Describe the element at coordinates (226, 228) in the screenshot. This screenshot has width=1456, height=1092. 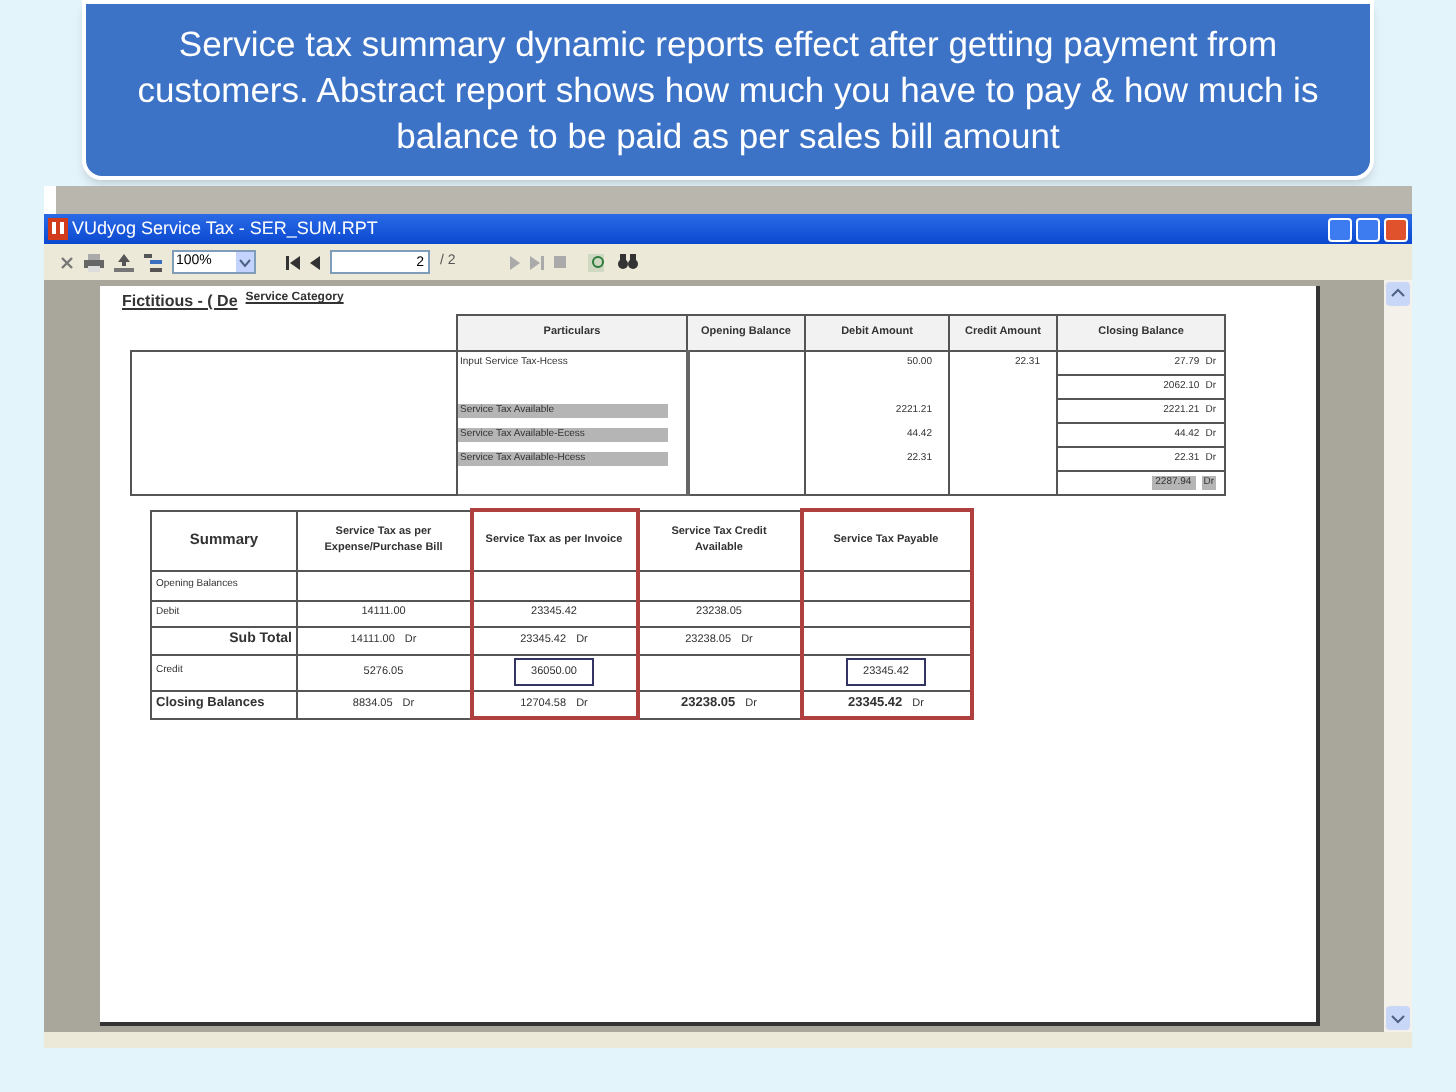
I see `window-title: VUdyog Service Tax - SER_SUM.RPT` at that location.